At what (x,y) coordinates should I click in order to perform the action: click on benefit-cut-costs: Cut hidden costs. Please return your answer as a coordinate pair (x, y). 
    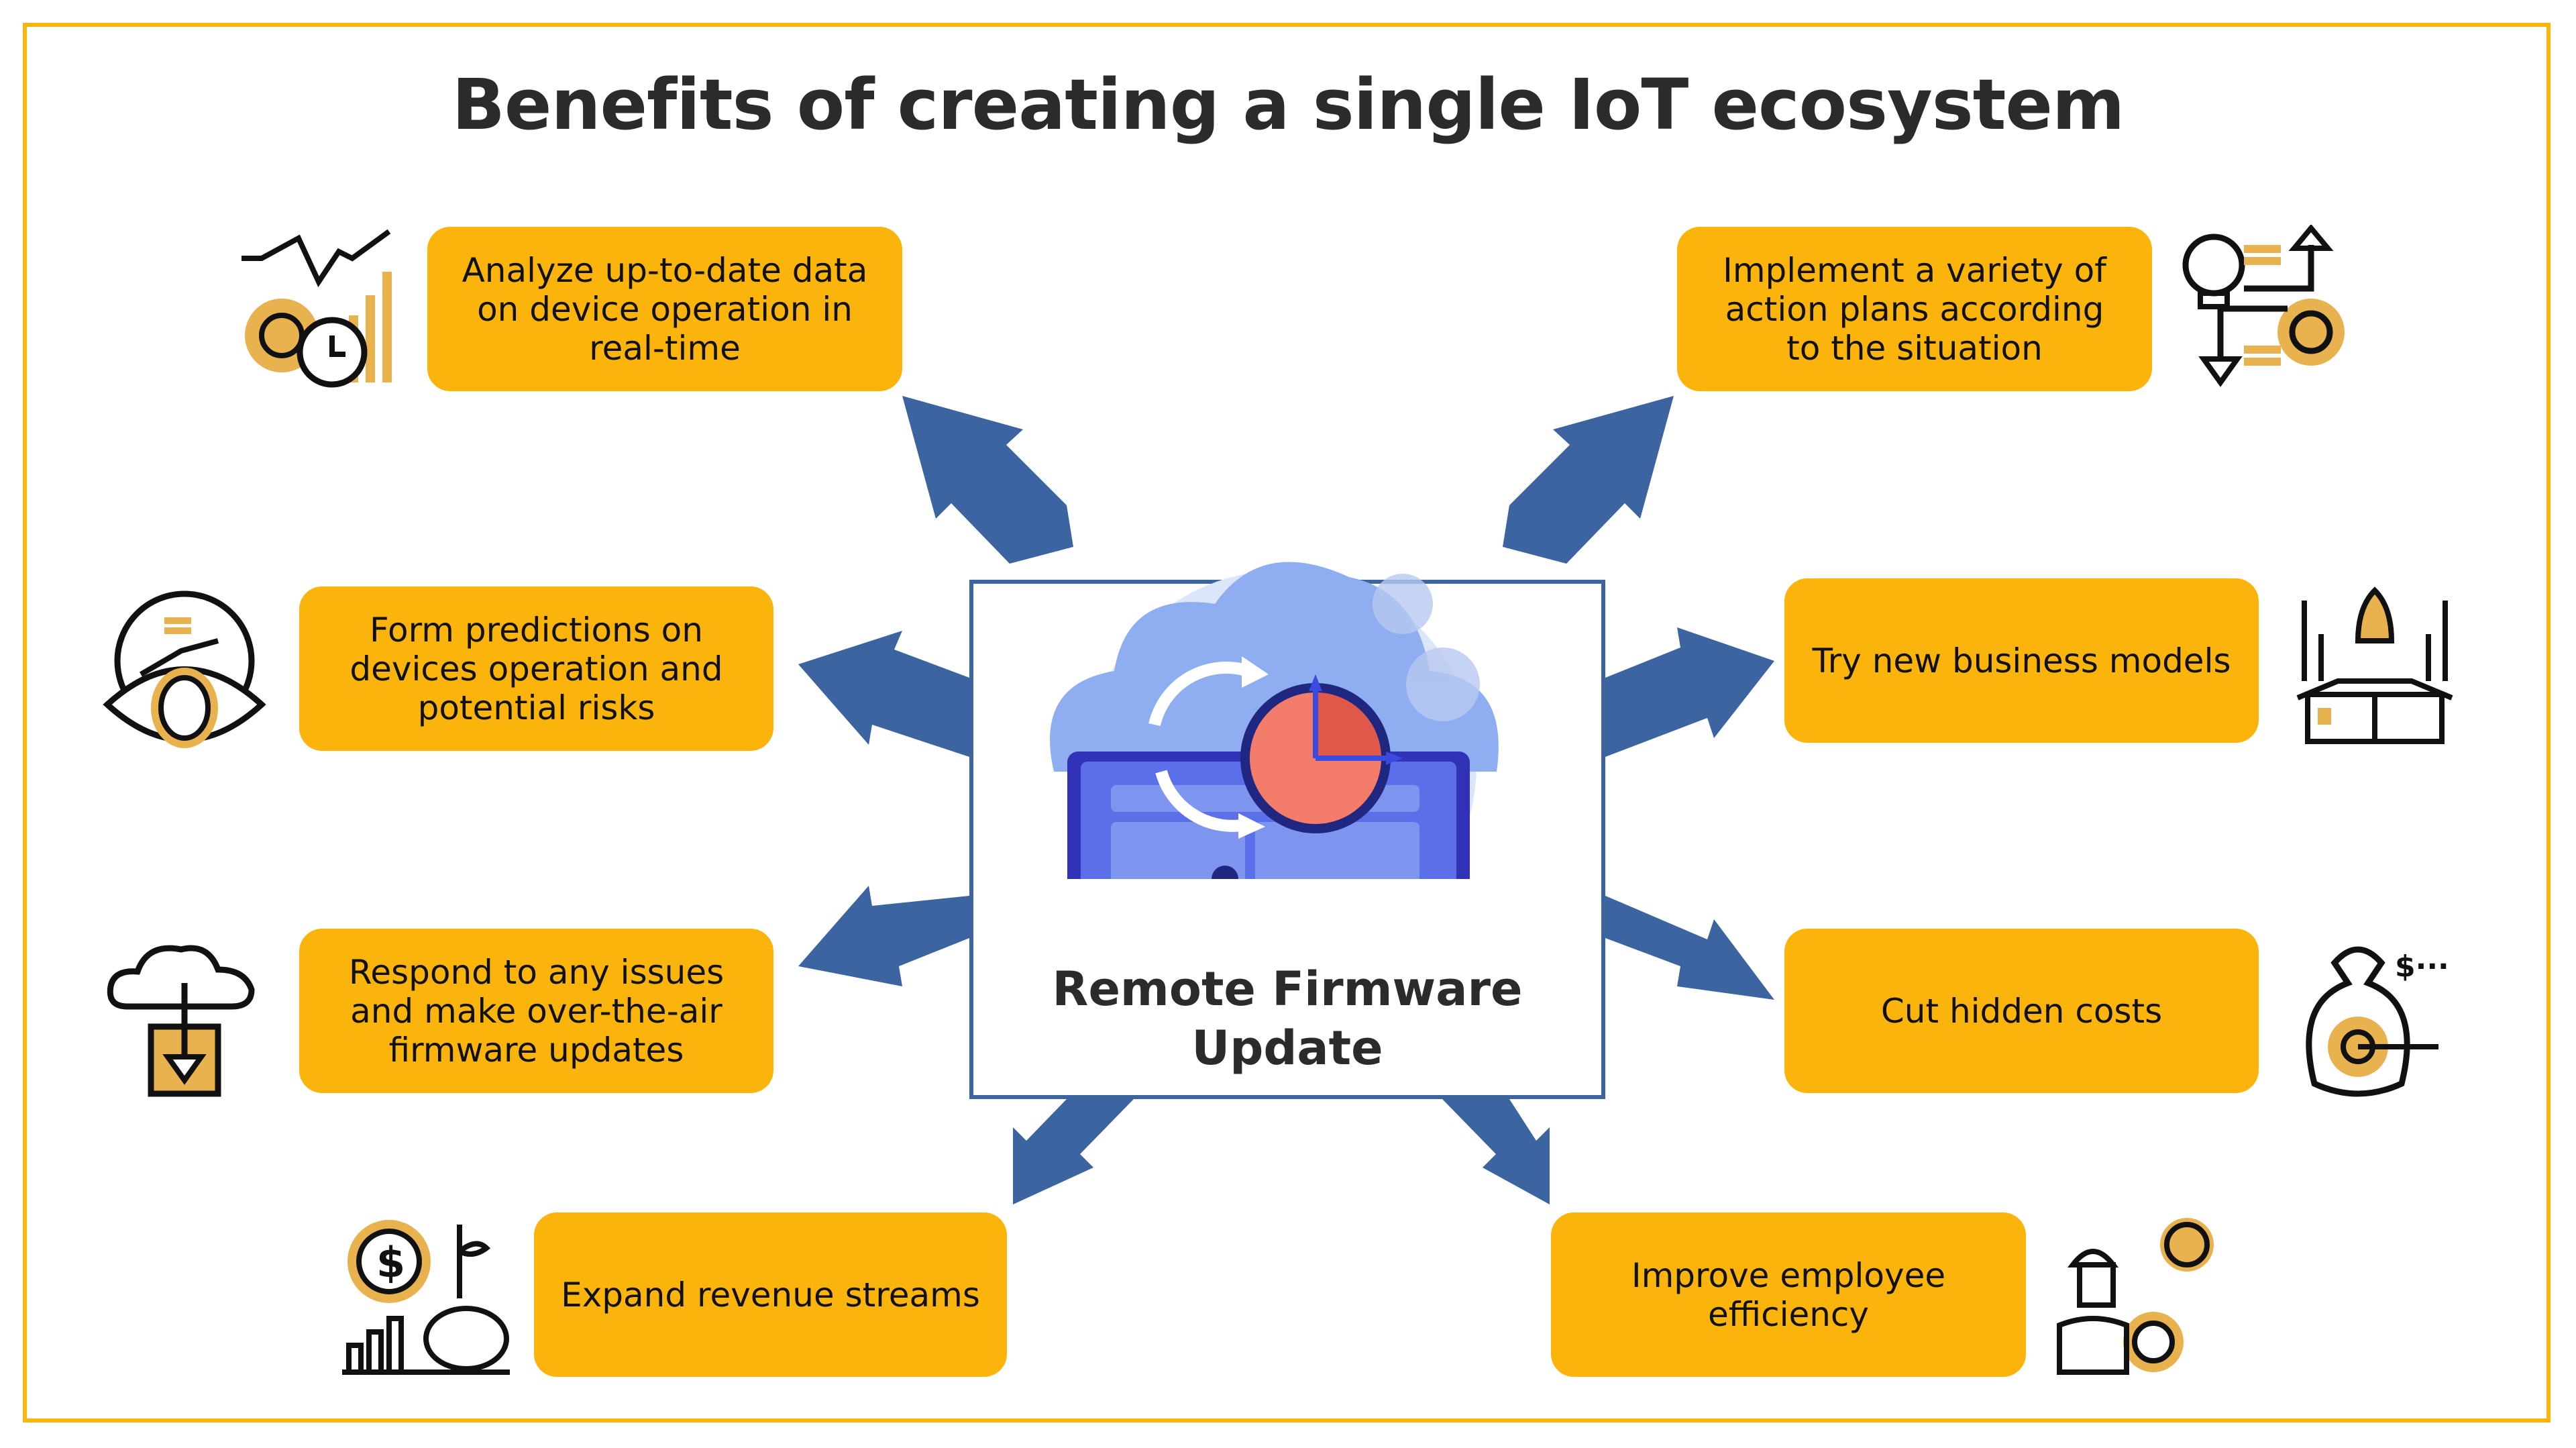
    Looking at the image, I should click on (2021, 1011).